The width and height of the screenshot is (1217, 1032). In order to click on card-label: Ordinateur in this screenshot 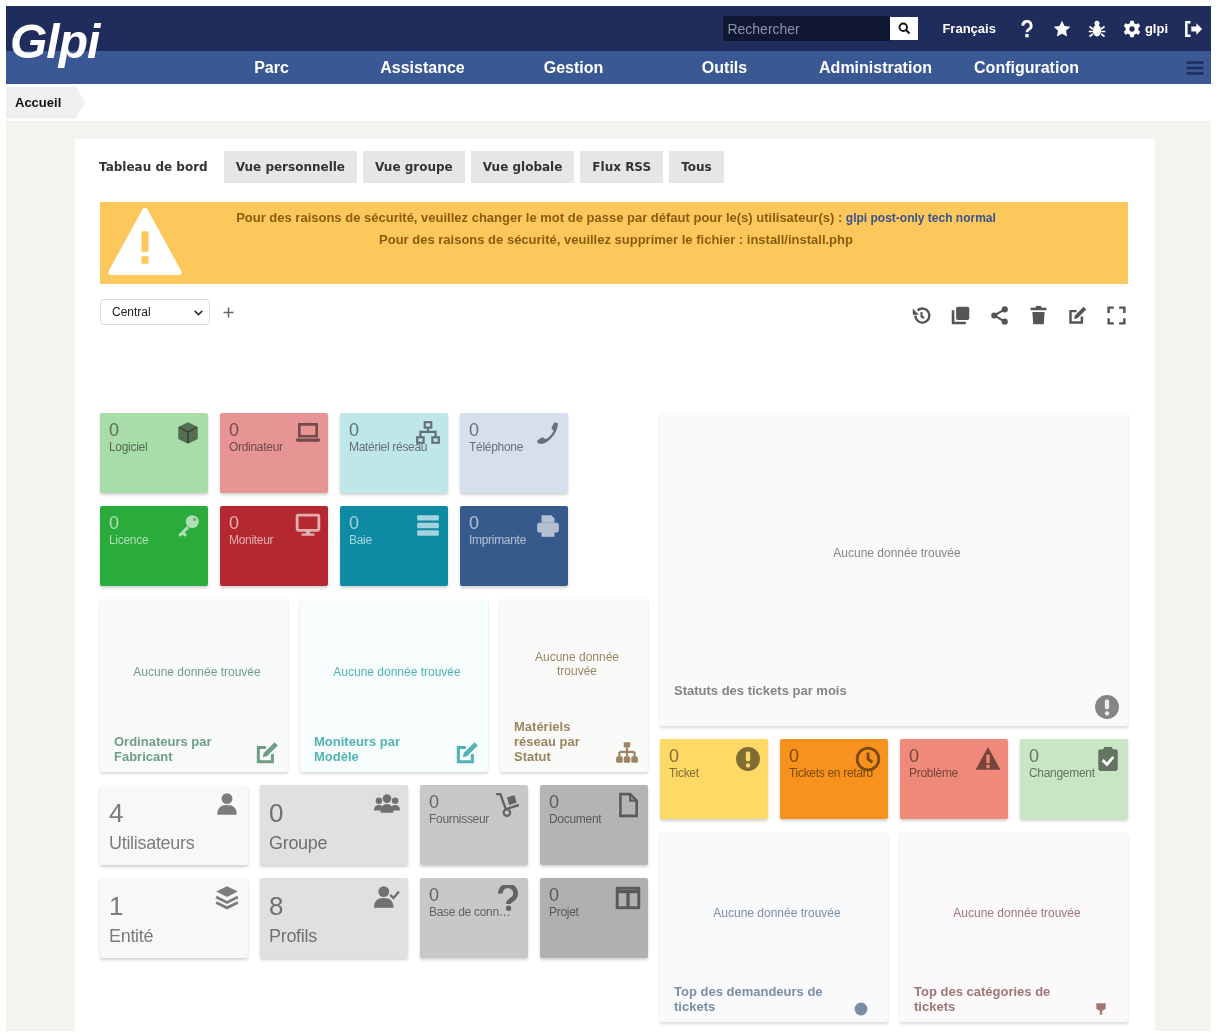, I will do `click(256, 447)`.